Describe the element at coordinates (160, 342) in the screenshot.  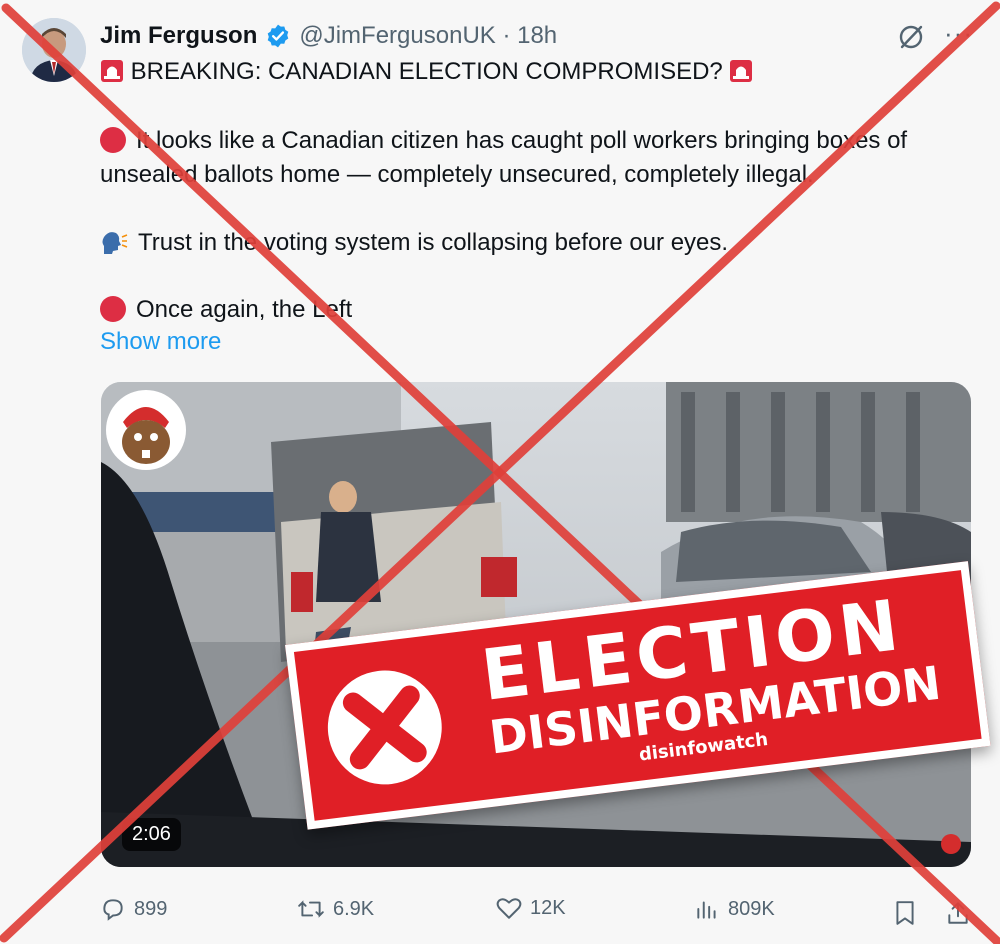
I see `show-more-link: Show more` at that location.